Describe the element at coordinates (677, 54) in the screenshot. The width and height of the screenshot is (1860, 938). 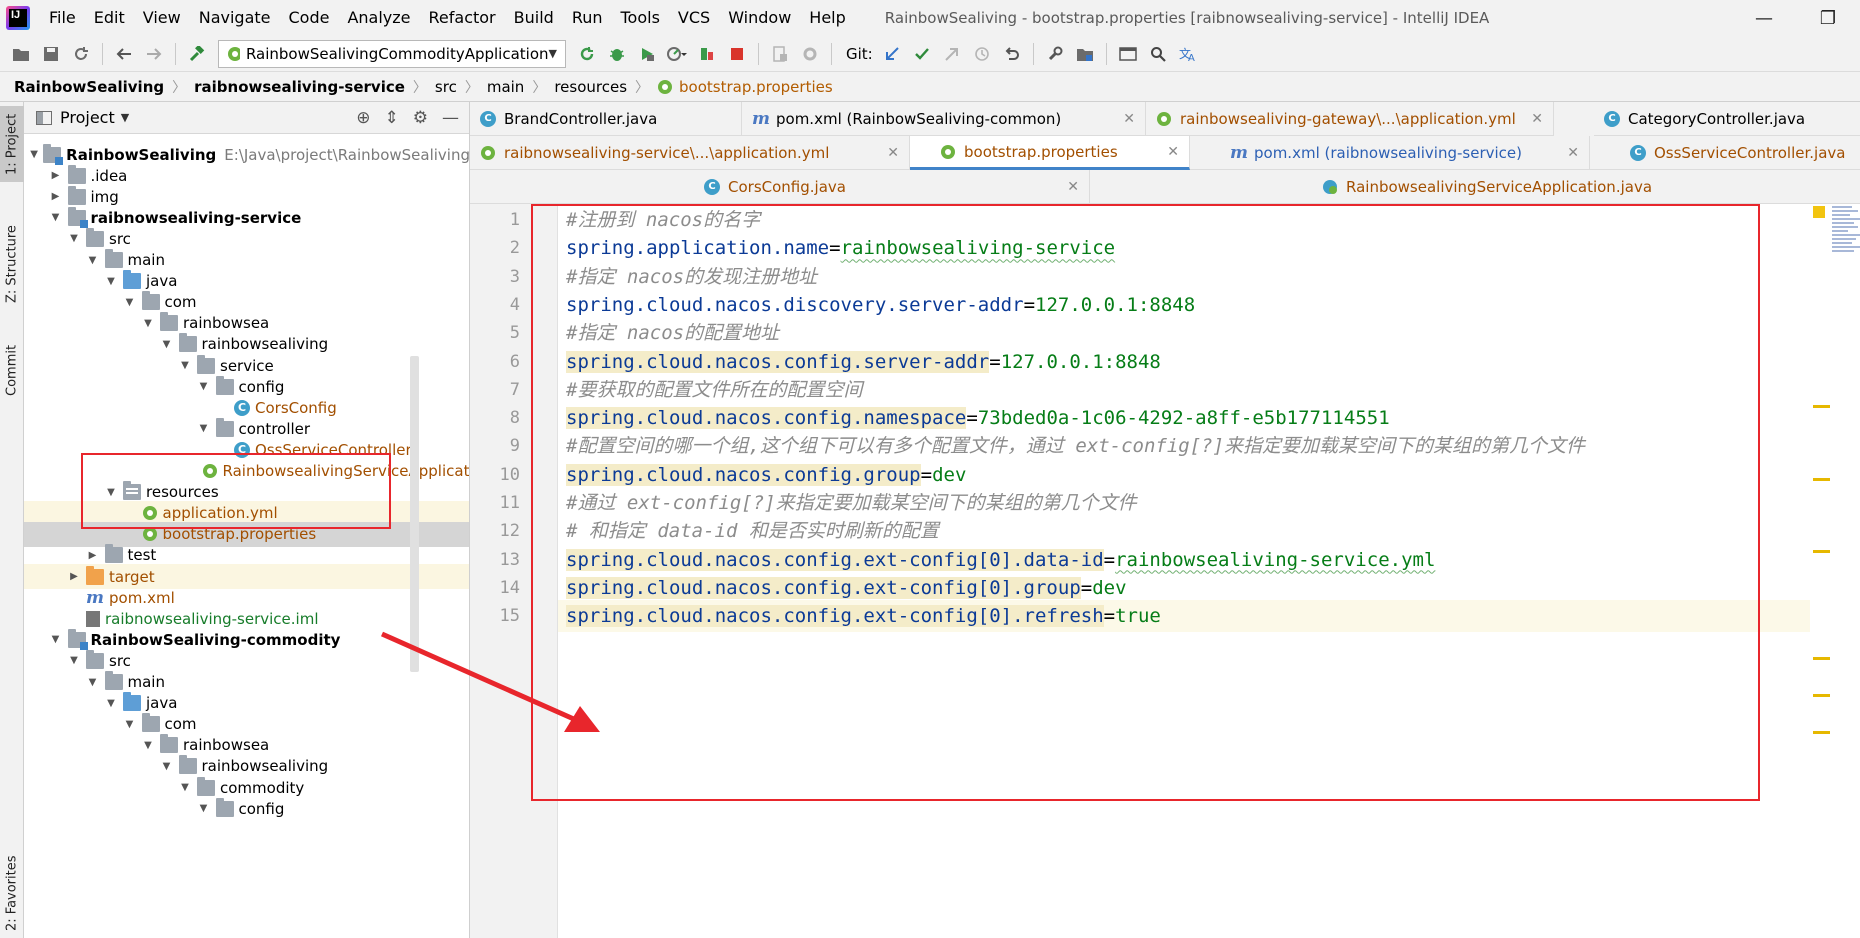
I see `profile-icon` at that location.